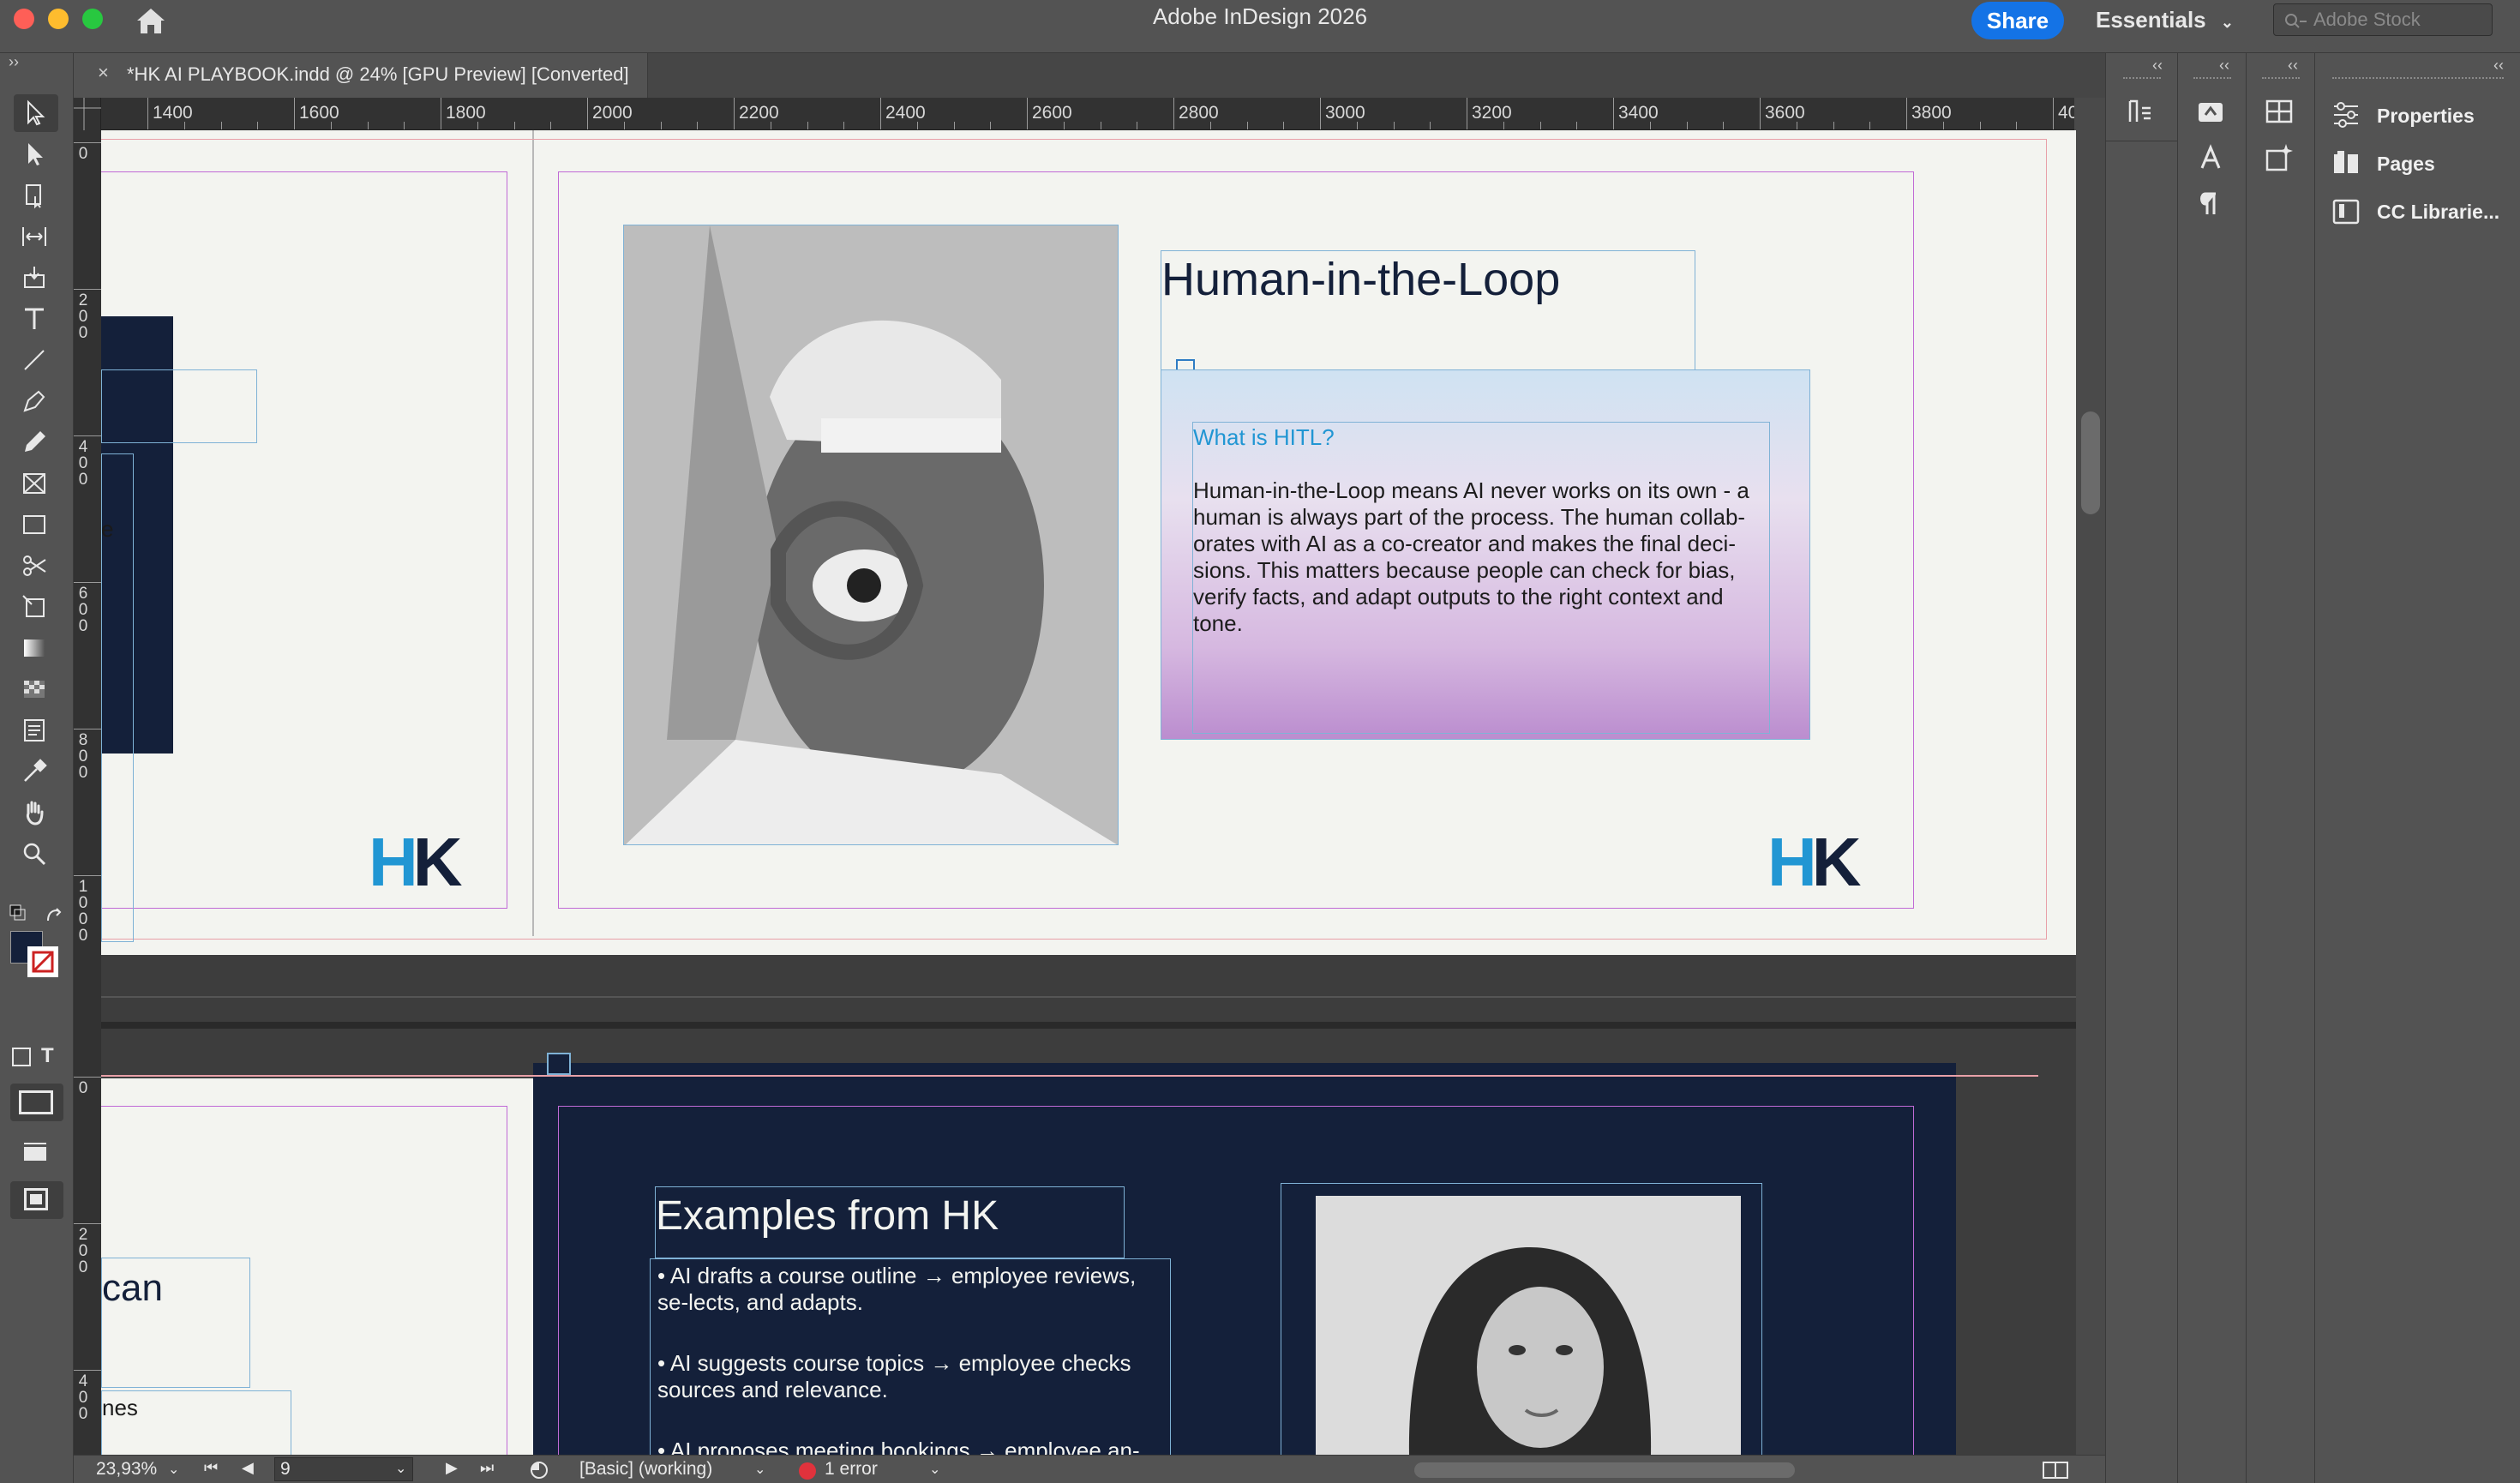 The image size is (2520, 1483). What do you see at coordinates (539, 1471) in the screenshot?
I see `open-document-icon` at bounding box center [539, 1471].